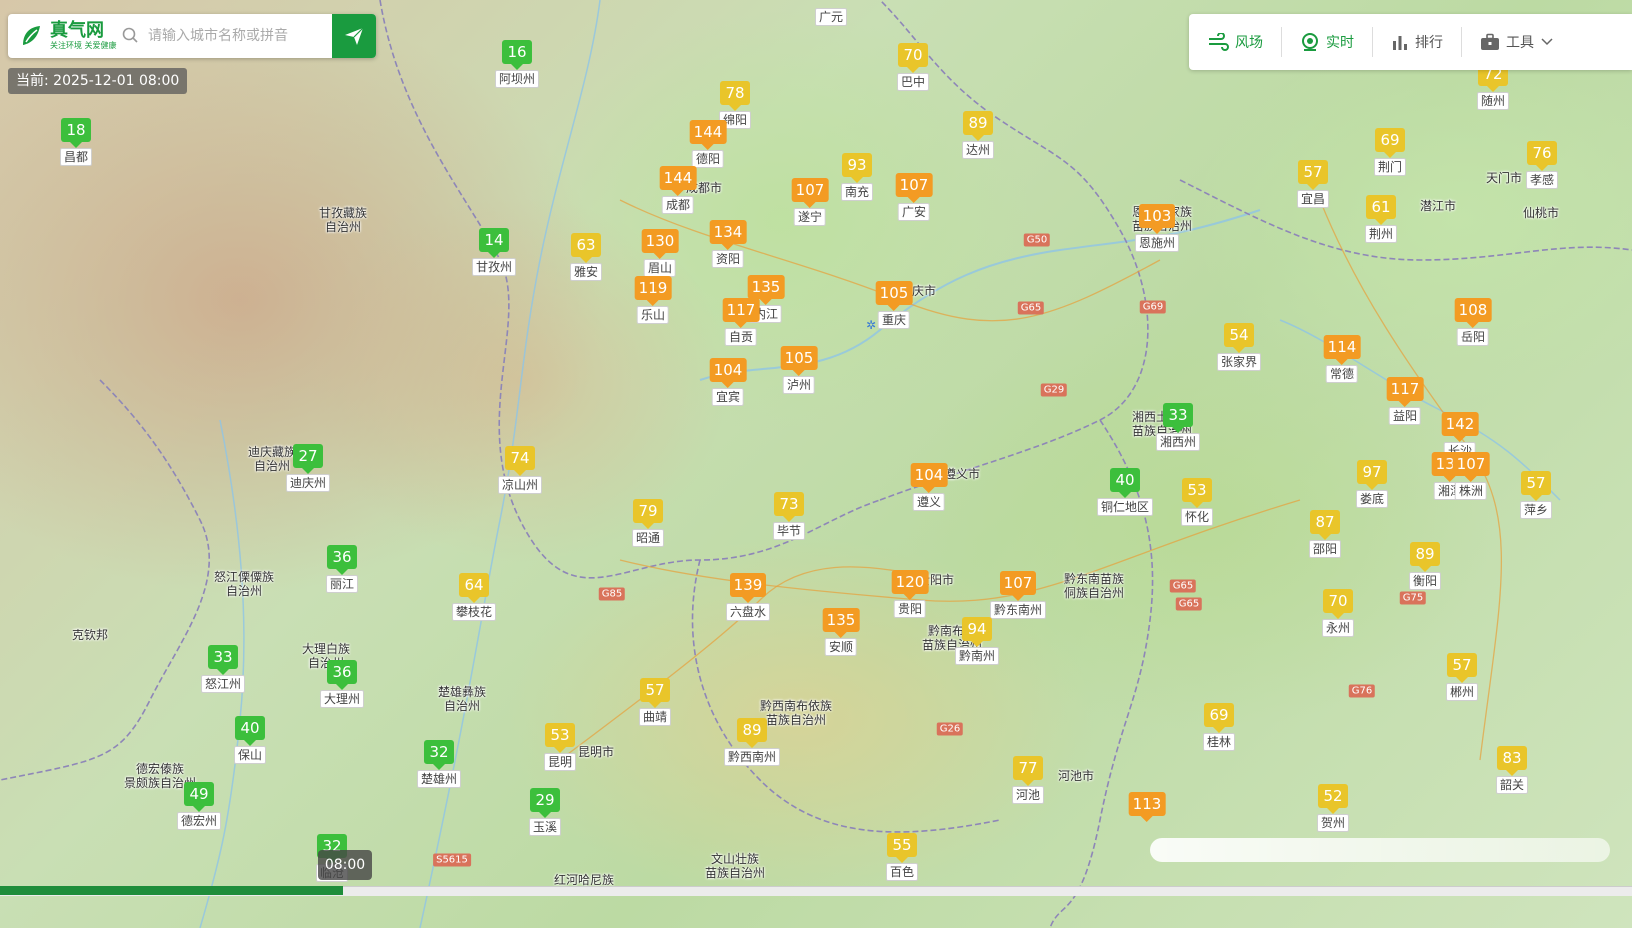  What do you see at coordinates (857, 177) in the screenshot?
I see `aqi-marker: 93 南充` at bounding box center [857, 177].